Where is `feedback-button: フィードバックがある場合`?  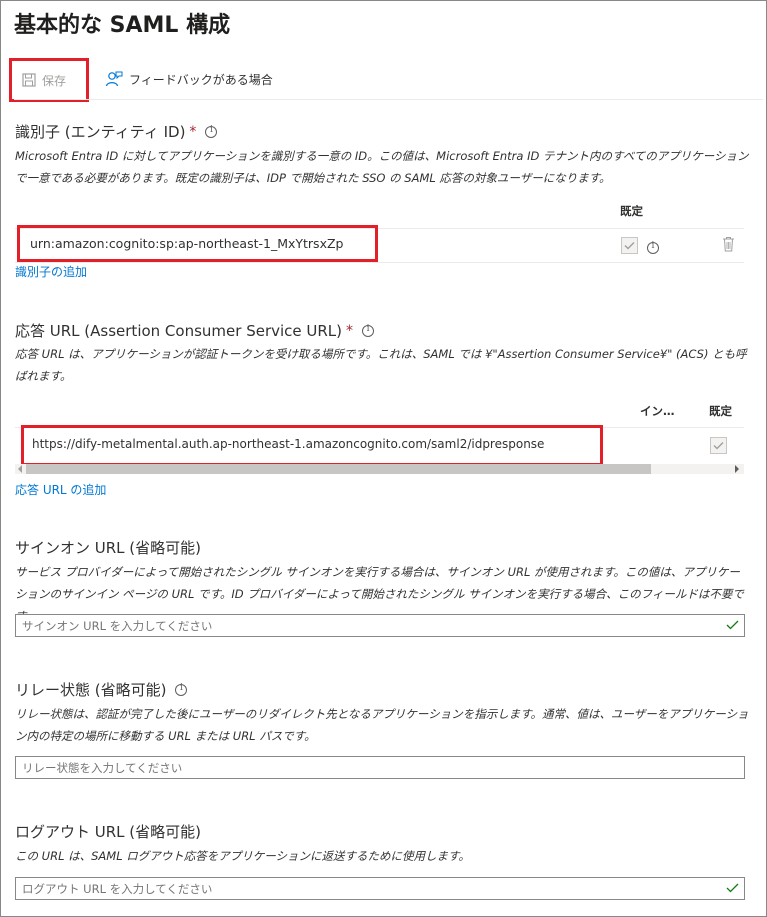
feedback-button: フィードバックがある場合 is located at coordinates (189, 79).